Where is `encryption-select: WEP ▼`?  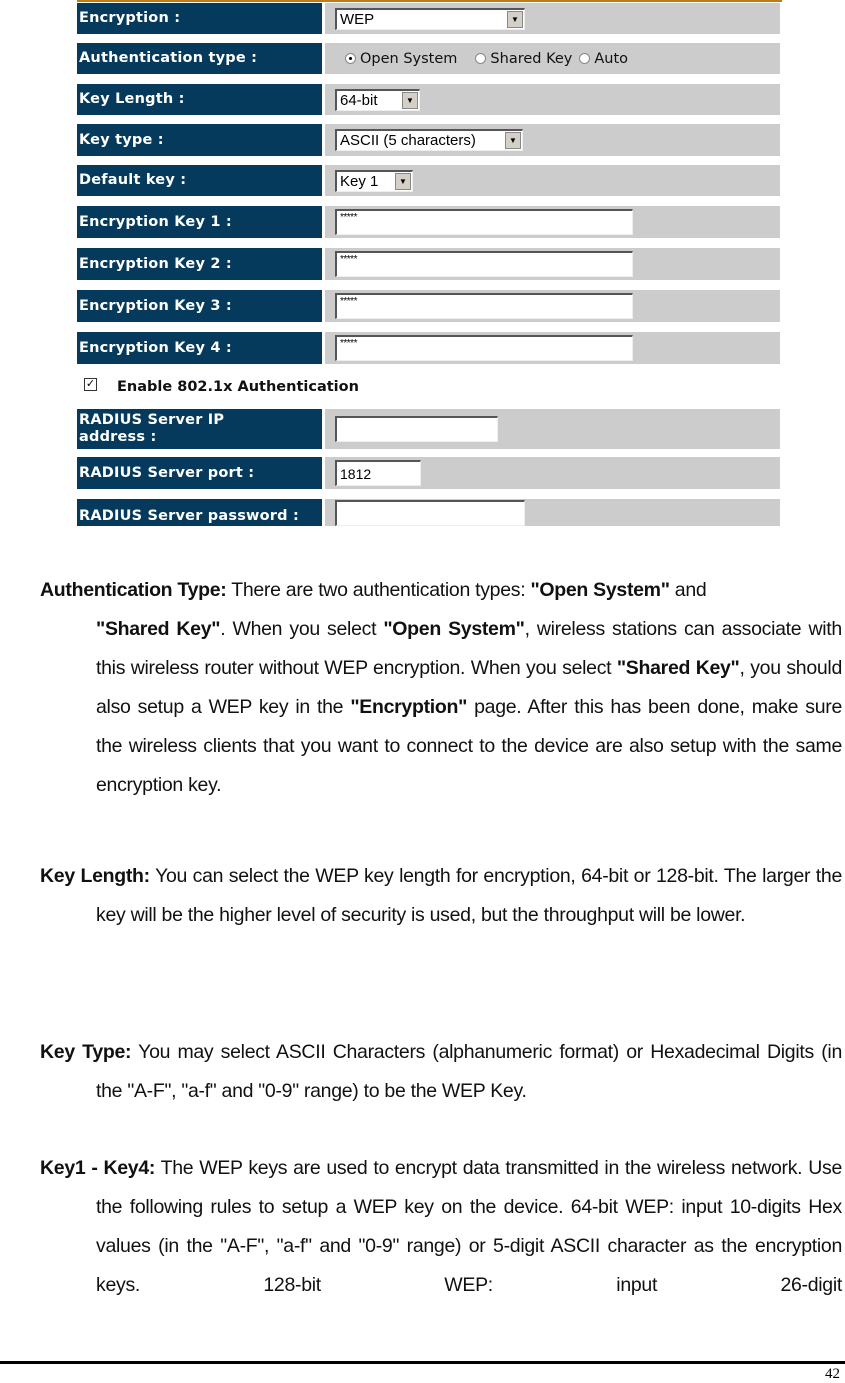 encryption-select: WEP ▼ is located at coordinates (430, 18).